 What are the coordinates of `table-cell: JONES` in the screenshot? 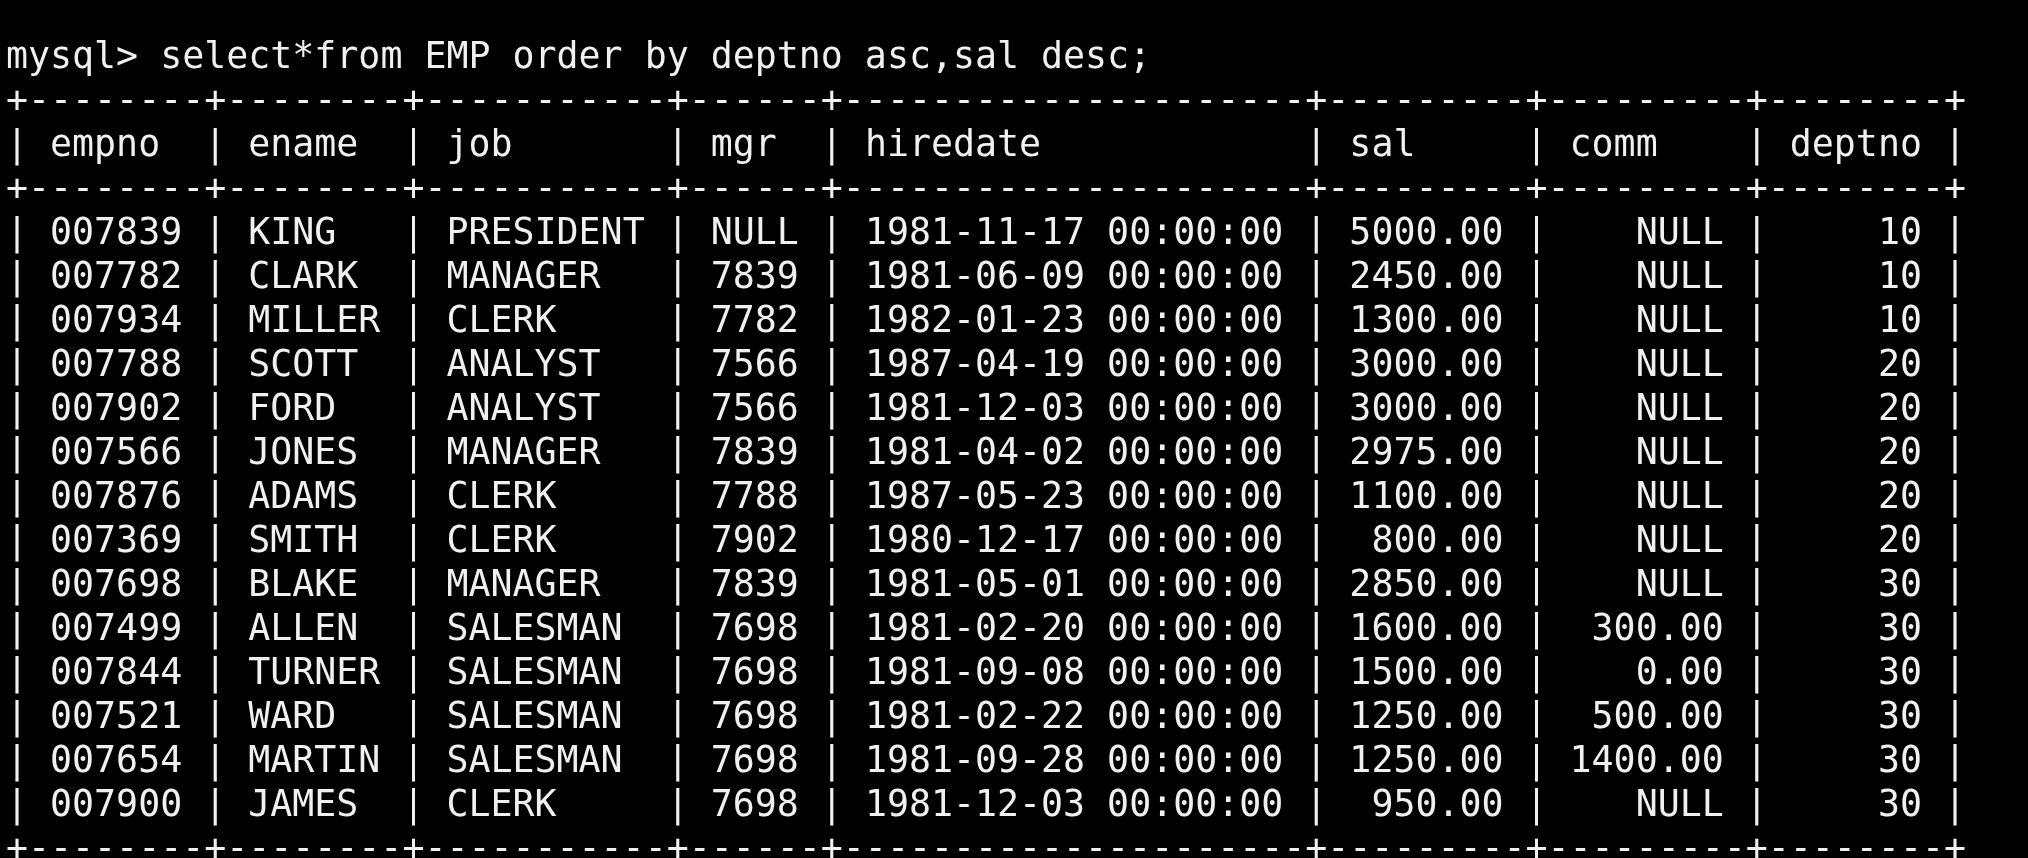 It's located at (303, 451).